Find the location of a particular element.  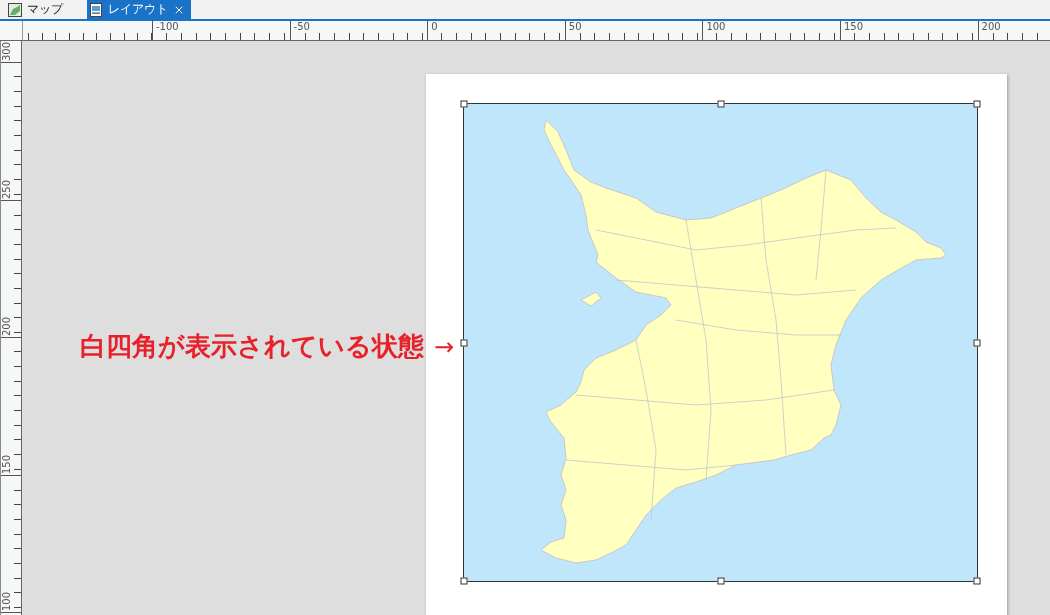

ruler-label: 300 is located at coordinates (7, 52).